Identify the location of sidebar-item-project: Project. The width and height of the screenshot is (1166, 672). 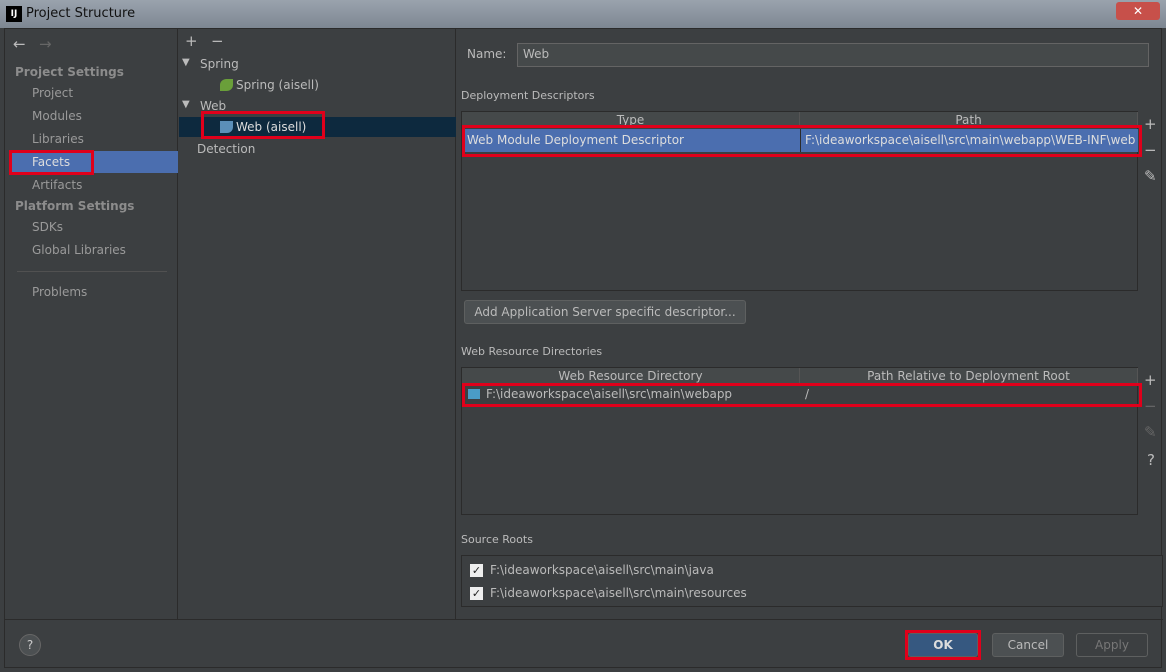
(52, 93).